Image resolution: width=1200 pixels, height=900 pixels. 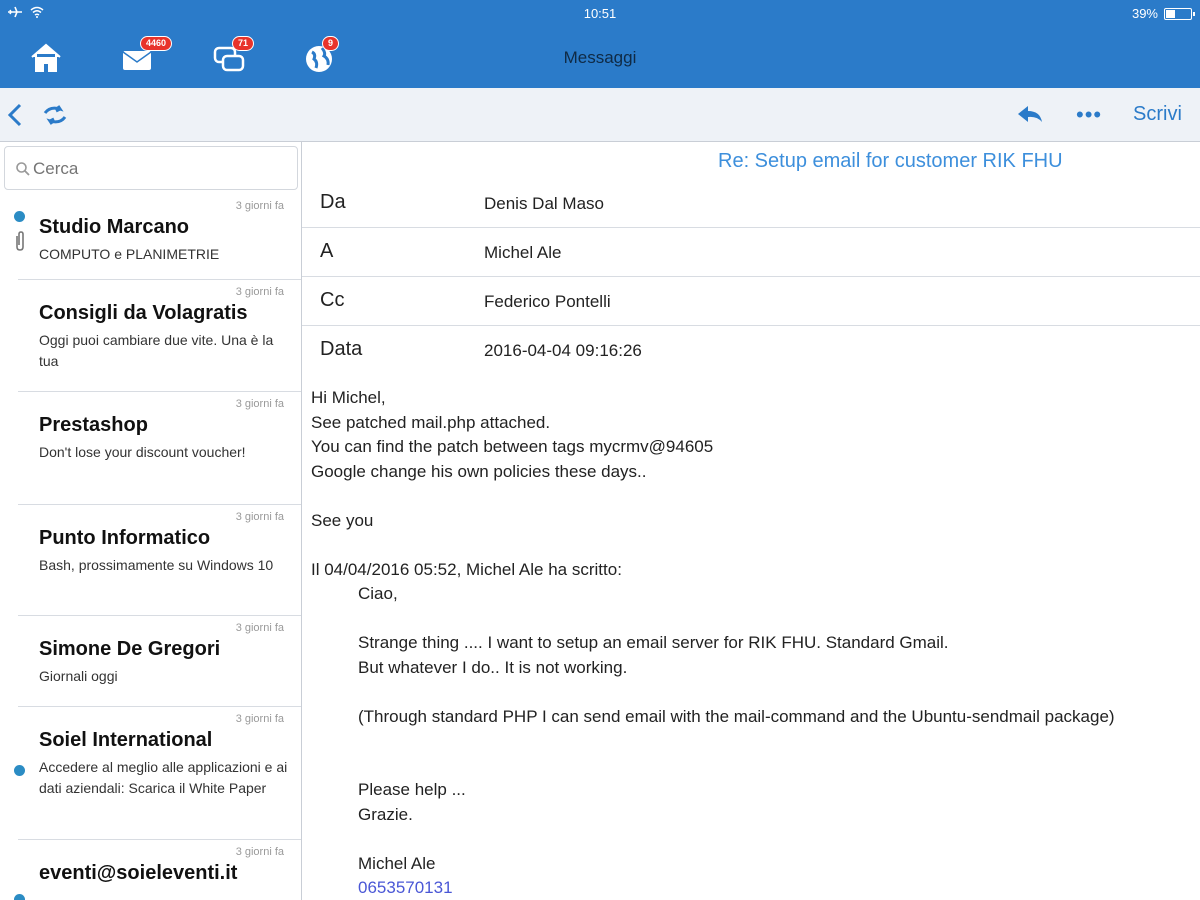 What do you see at coordinates (751, 252) in the screenshot?
I see `header-row-to: A Michel Ale` at bounding box center [751, 252].